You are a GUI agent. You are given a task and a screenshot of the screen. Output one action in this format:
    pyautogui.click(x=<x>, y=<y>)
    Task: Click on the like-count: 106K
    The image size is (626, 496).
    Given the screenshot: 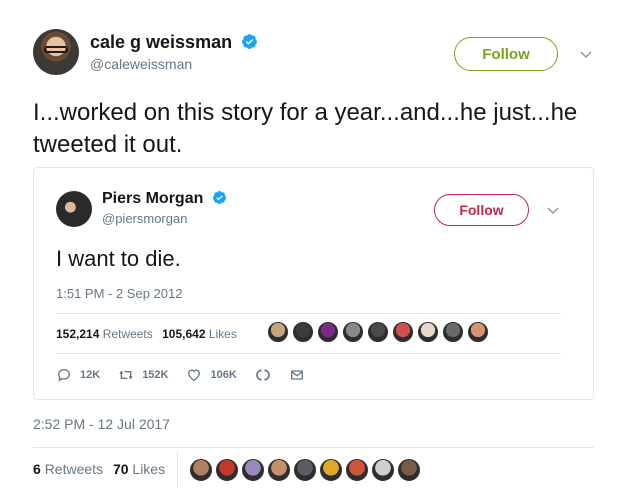 What is the action you would take?
    pyautogui.click(x=223, y=375)
    